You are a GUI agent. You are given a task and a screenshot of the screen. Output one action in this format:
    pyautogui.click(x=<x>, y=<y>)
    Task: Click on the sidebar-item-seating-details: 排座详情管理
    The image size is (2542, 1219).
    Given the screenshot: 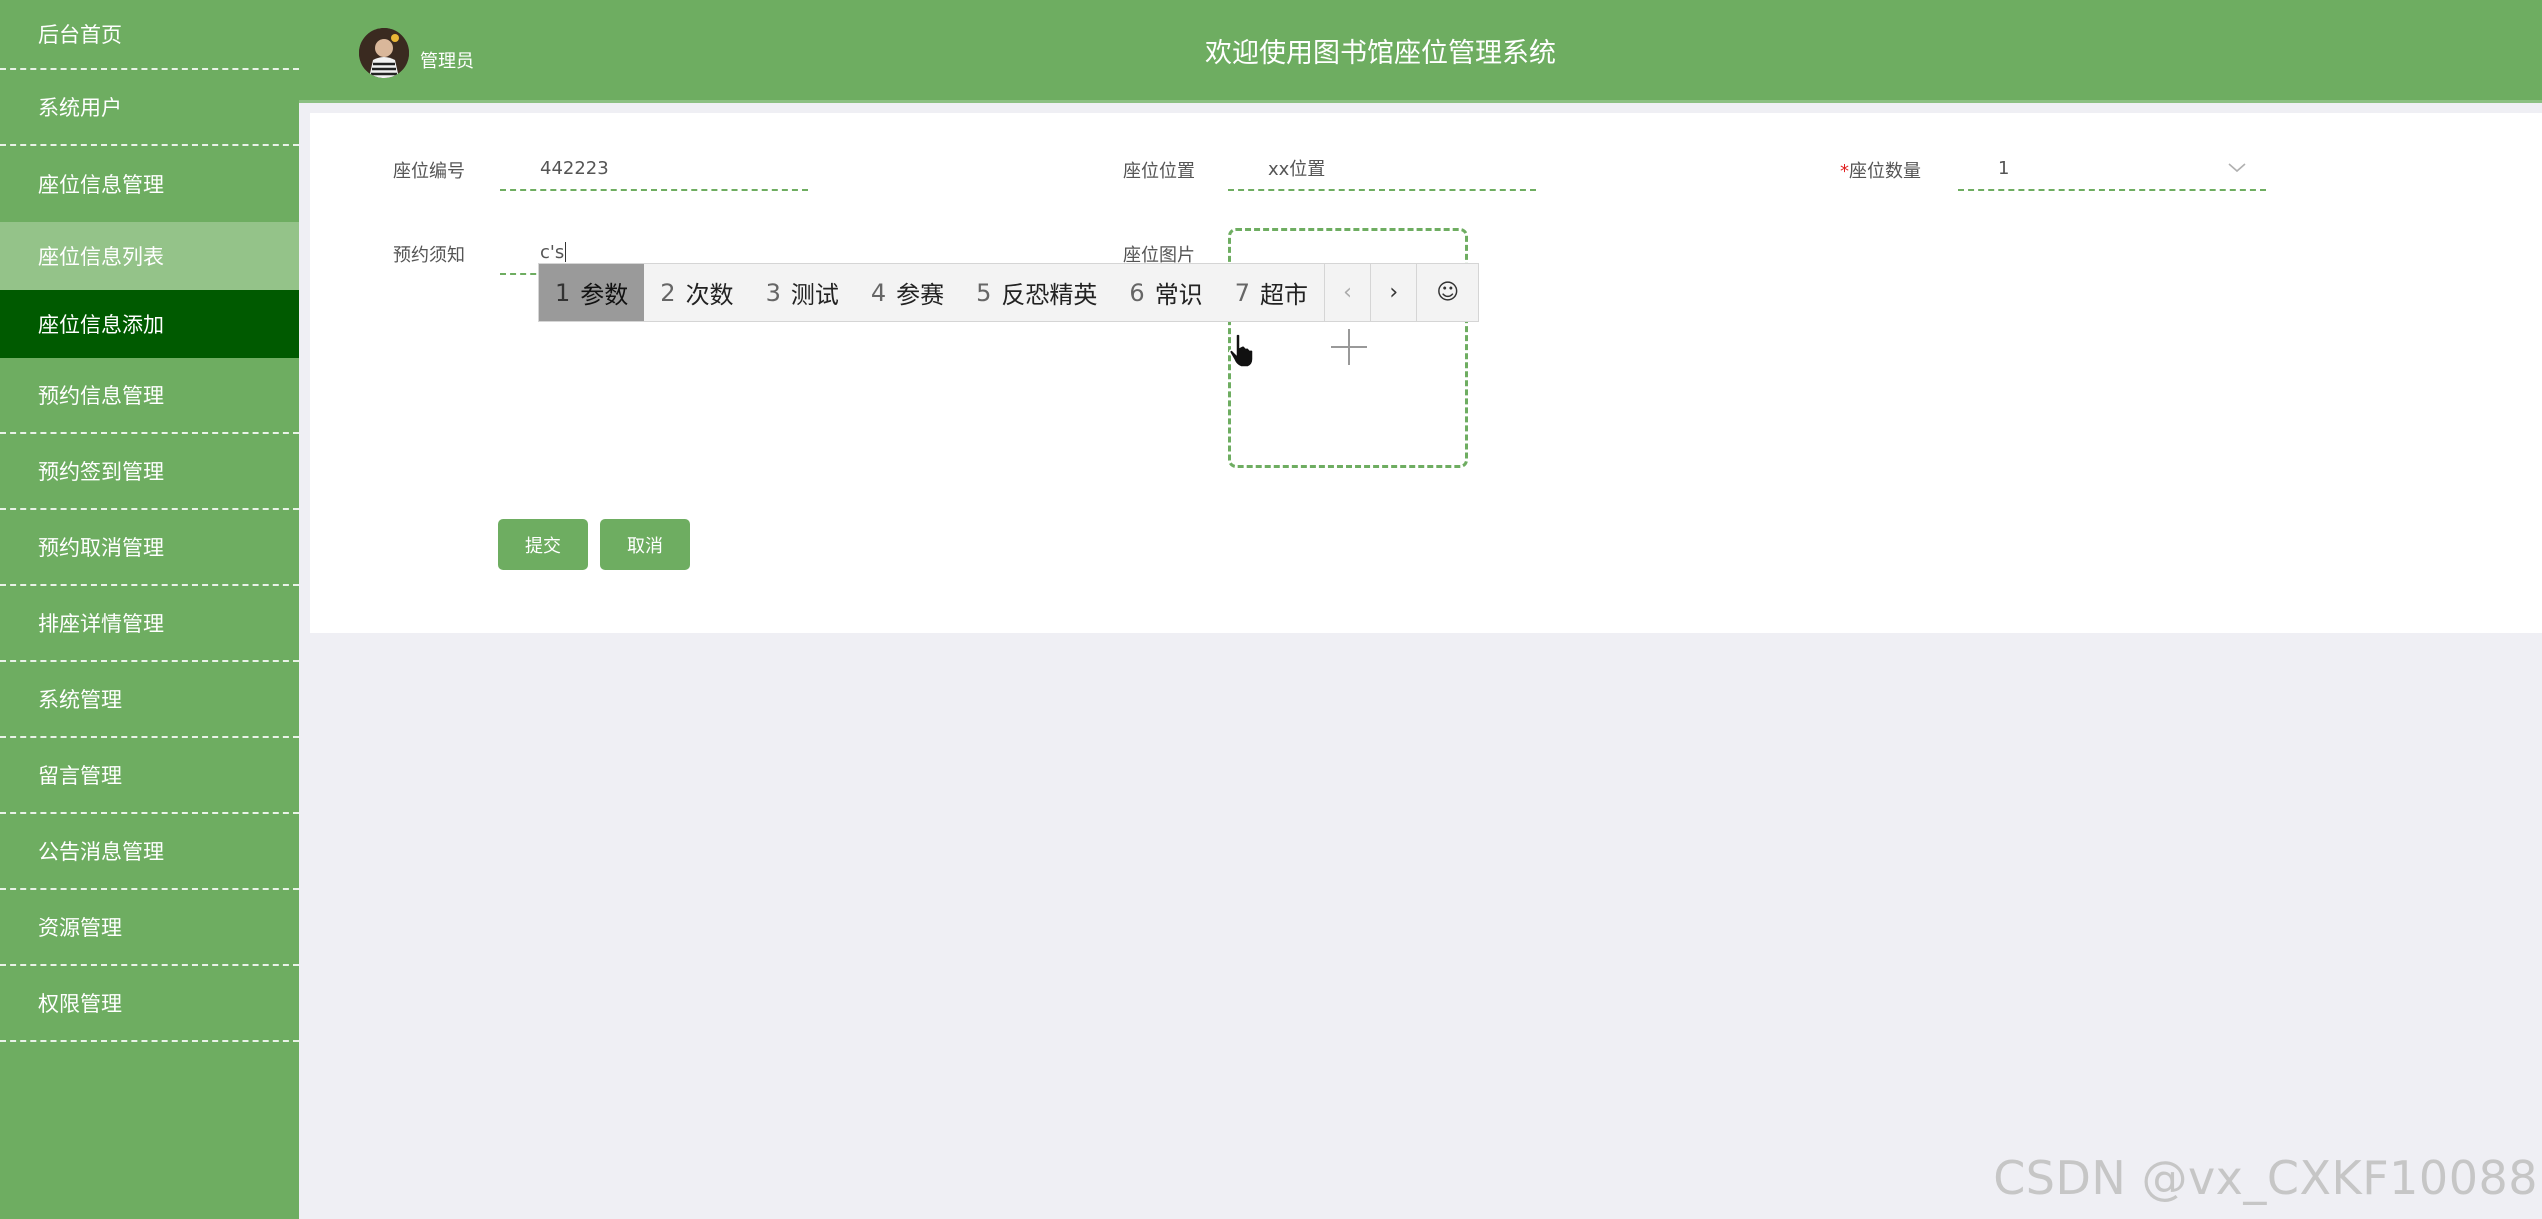 What is the action you would take?
    pyautogui.click(x=149, y=624)
    